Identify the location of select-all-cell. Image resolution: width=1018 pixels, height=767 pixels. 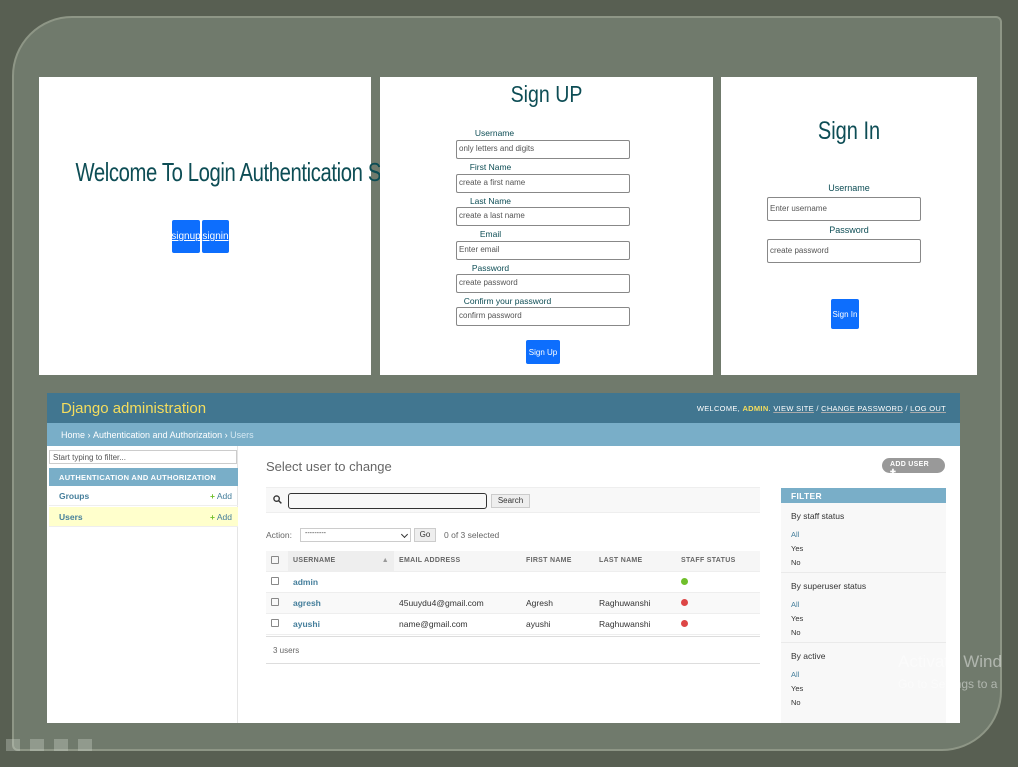
(277, 561).